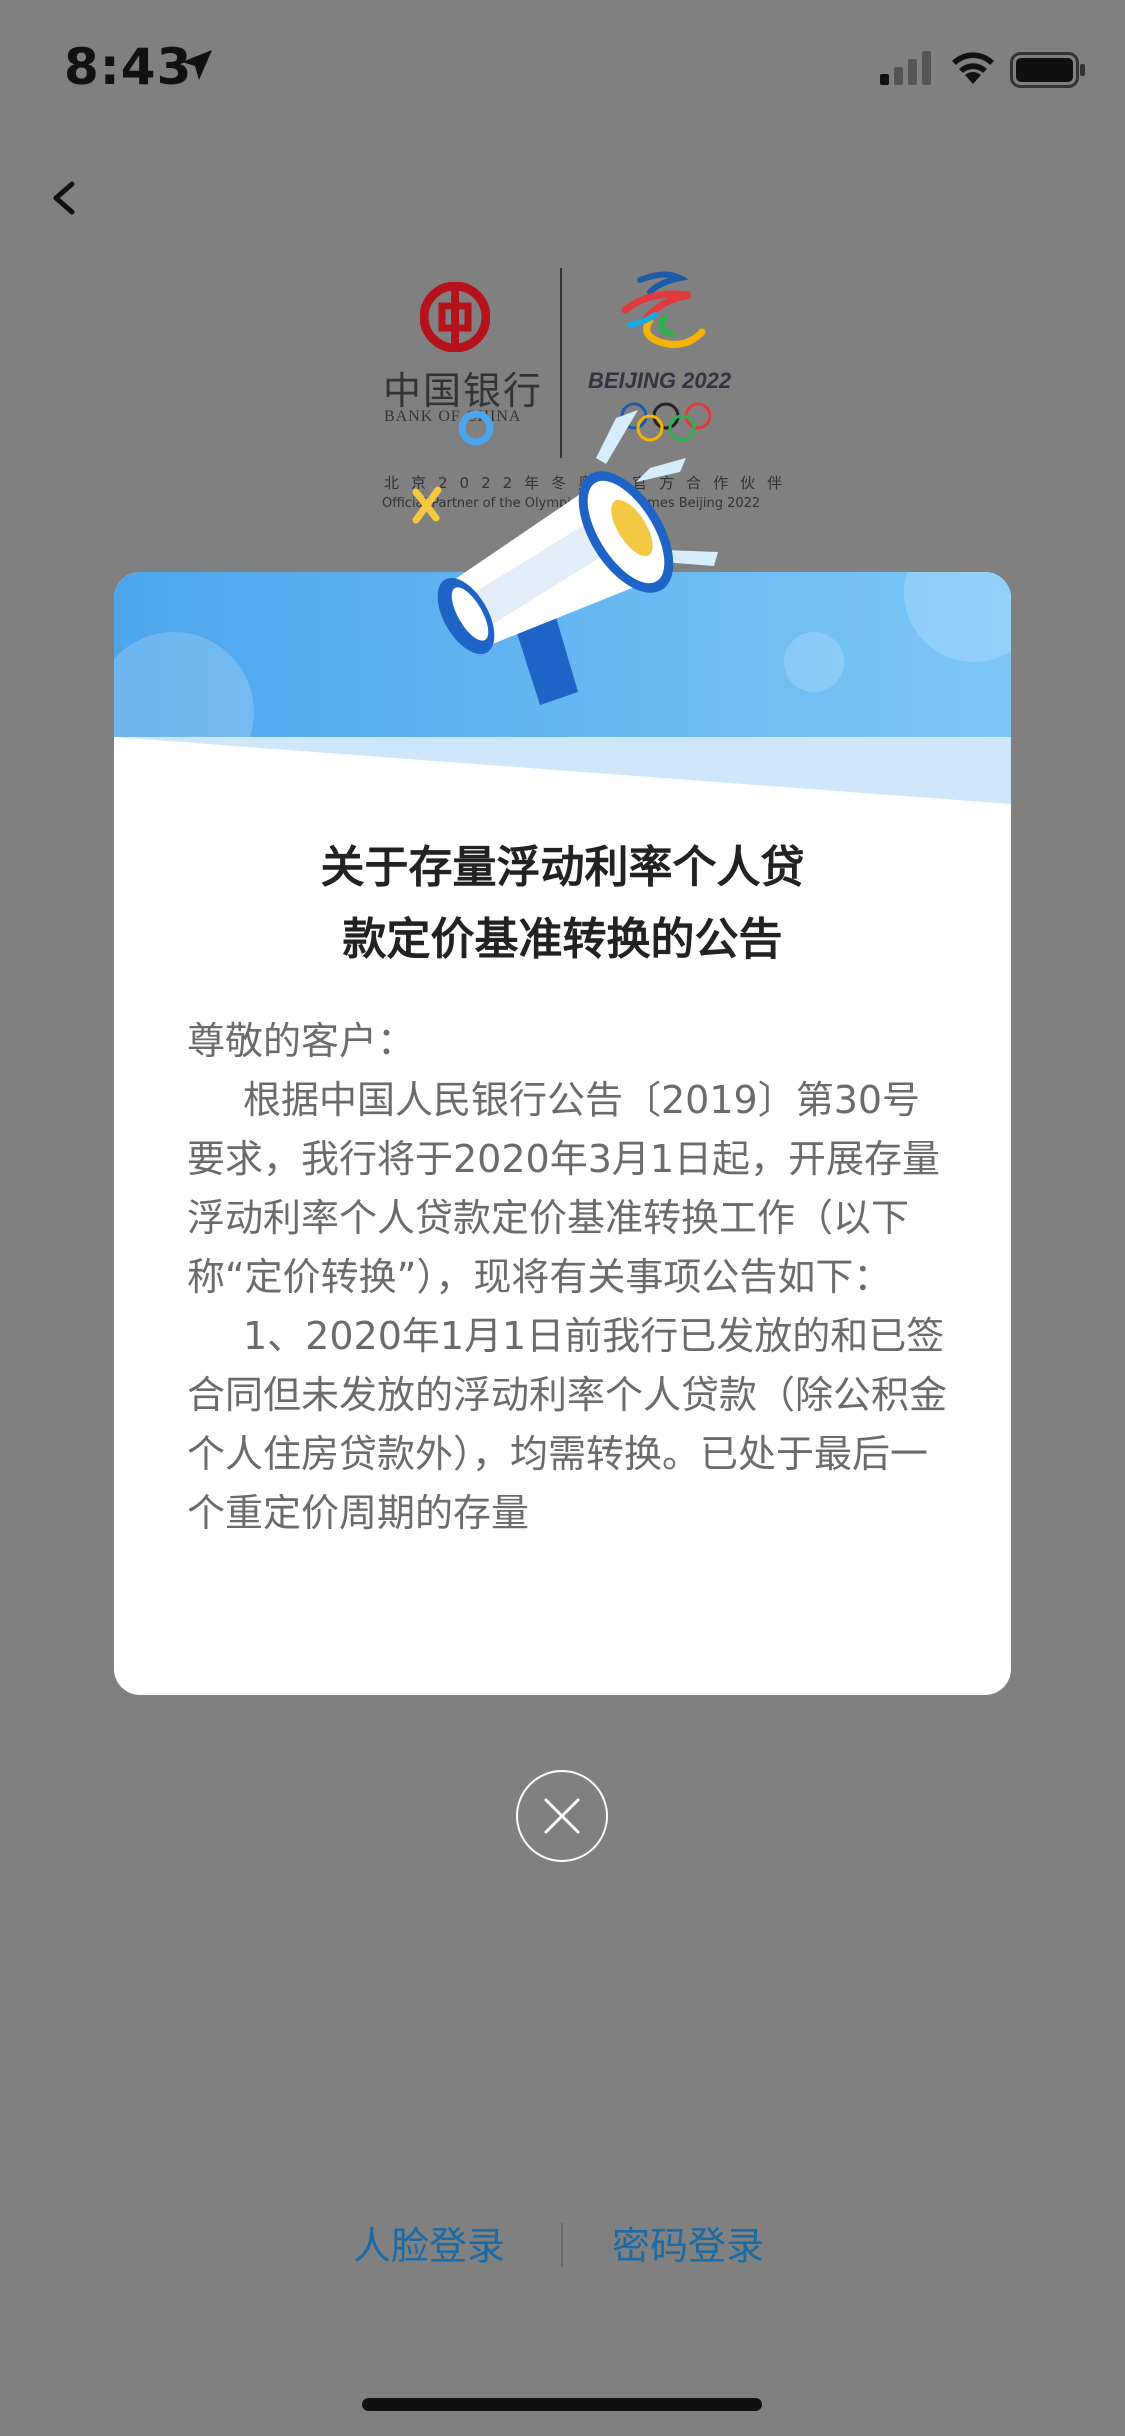 The image size is (1125, 2436). What do you see at coordinates (128, 67) in the screenshot?
I see `status-time: 8:43` at bounding box center [128, 67].